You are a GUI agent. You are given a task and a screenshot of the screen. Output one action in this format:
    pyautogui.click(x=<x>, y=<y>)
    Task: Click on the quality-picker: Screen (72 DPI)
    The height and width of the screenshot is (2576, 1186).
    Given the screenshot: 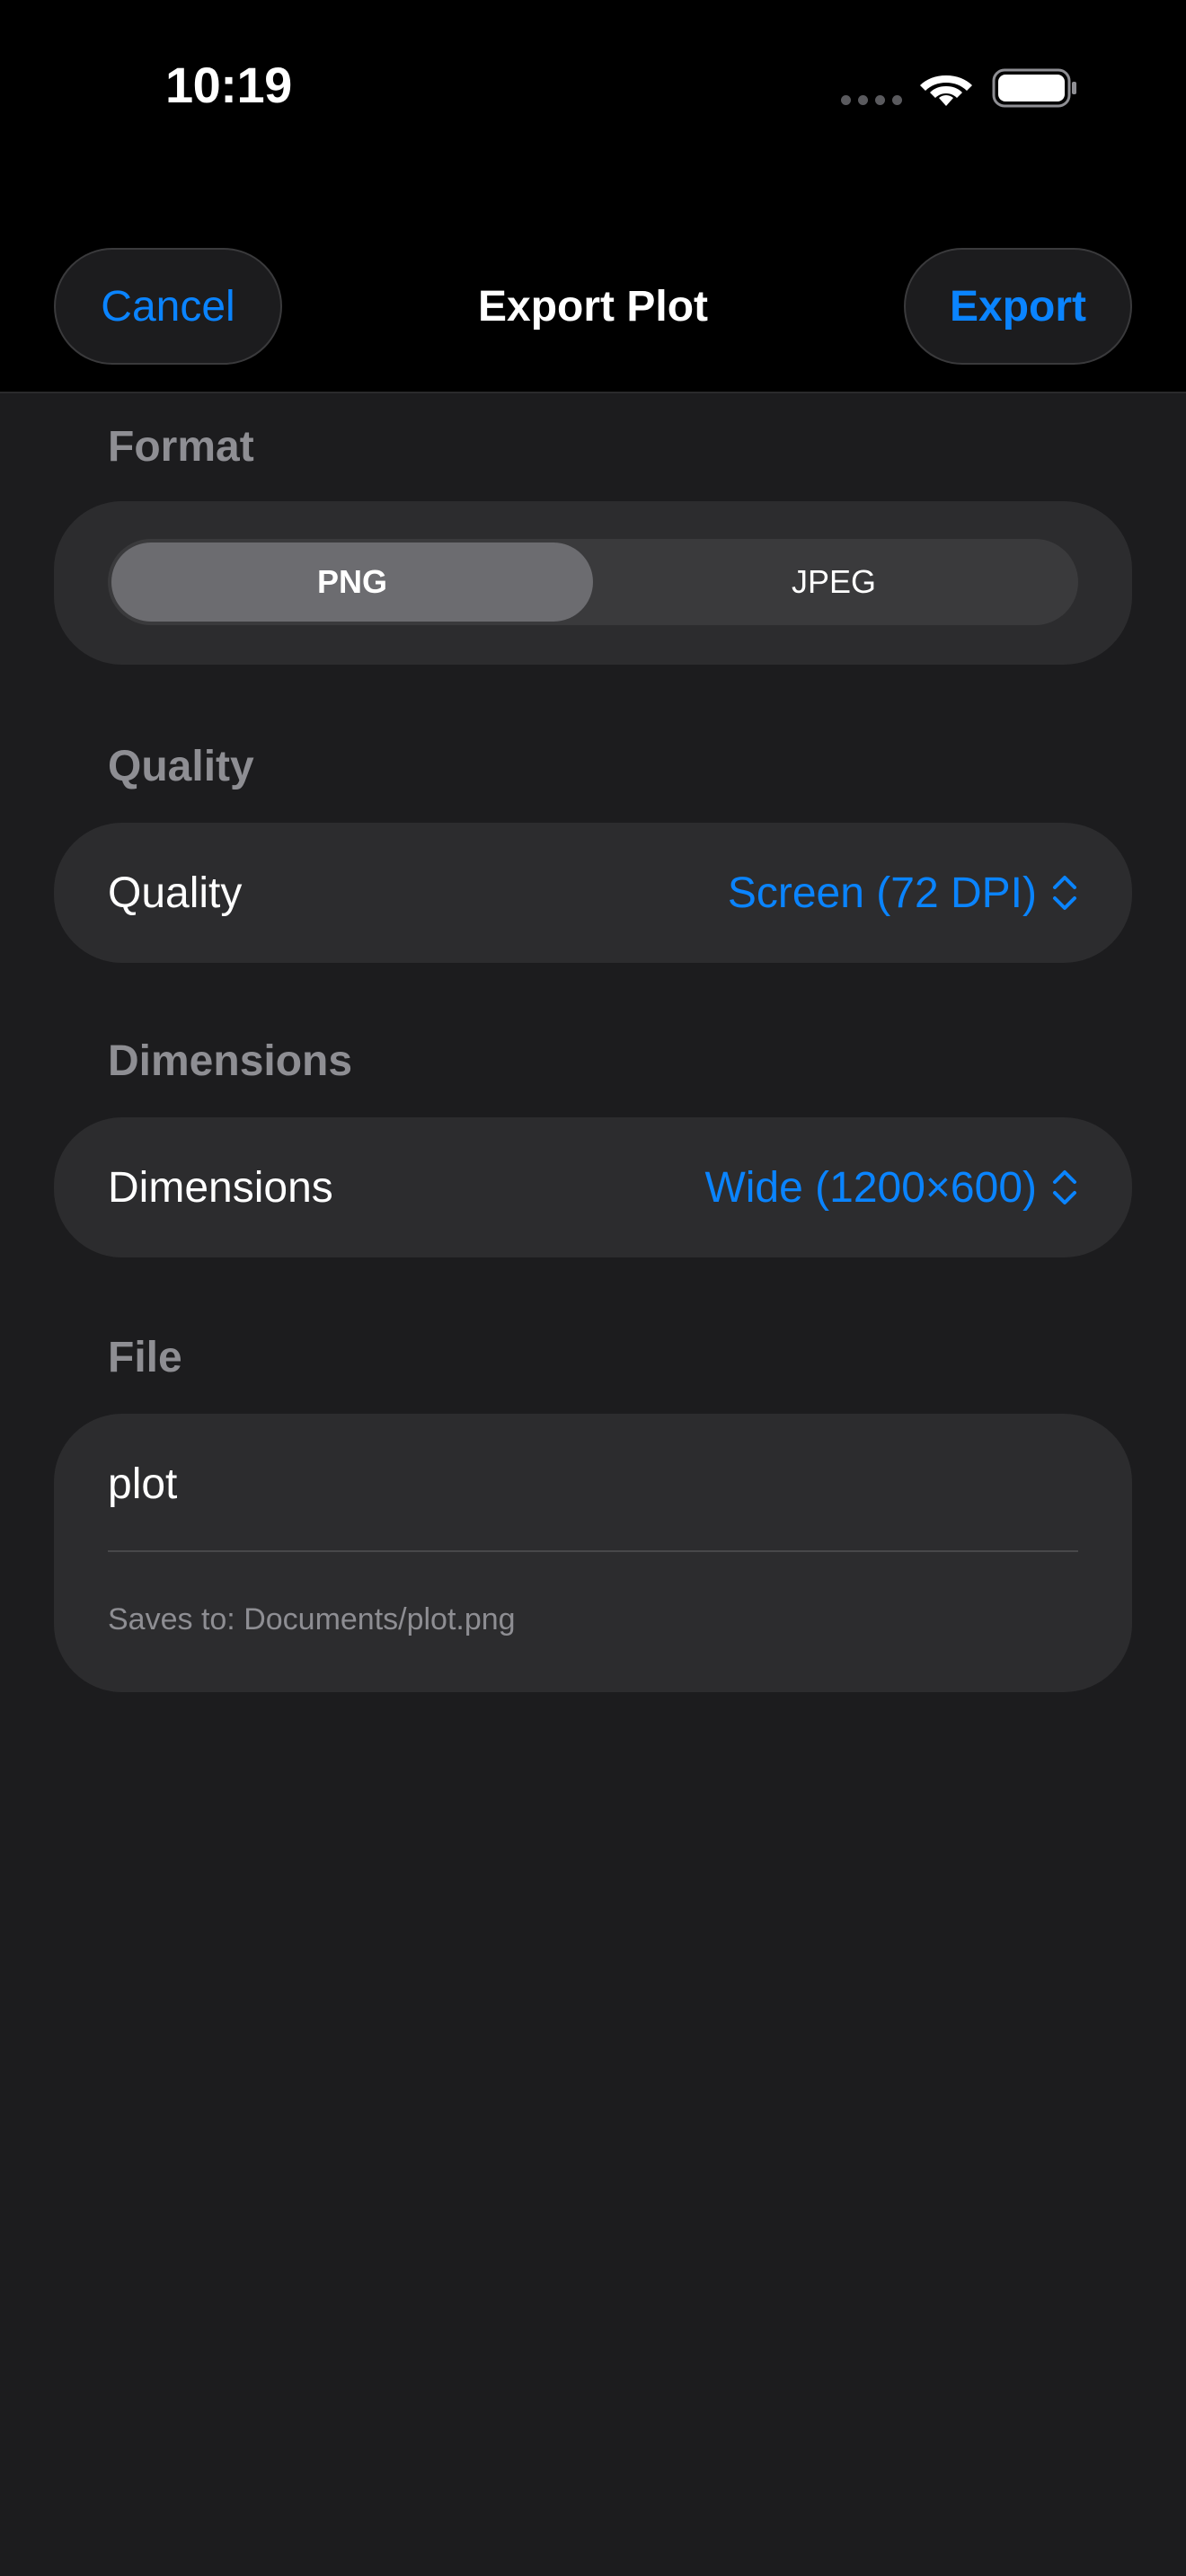 What is the action you would take?
    pyautogui.click(x=903, y=893)
    